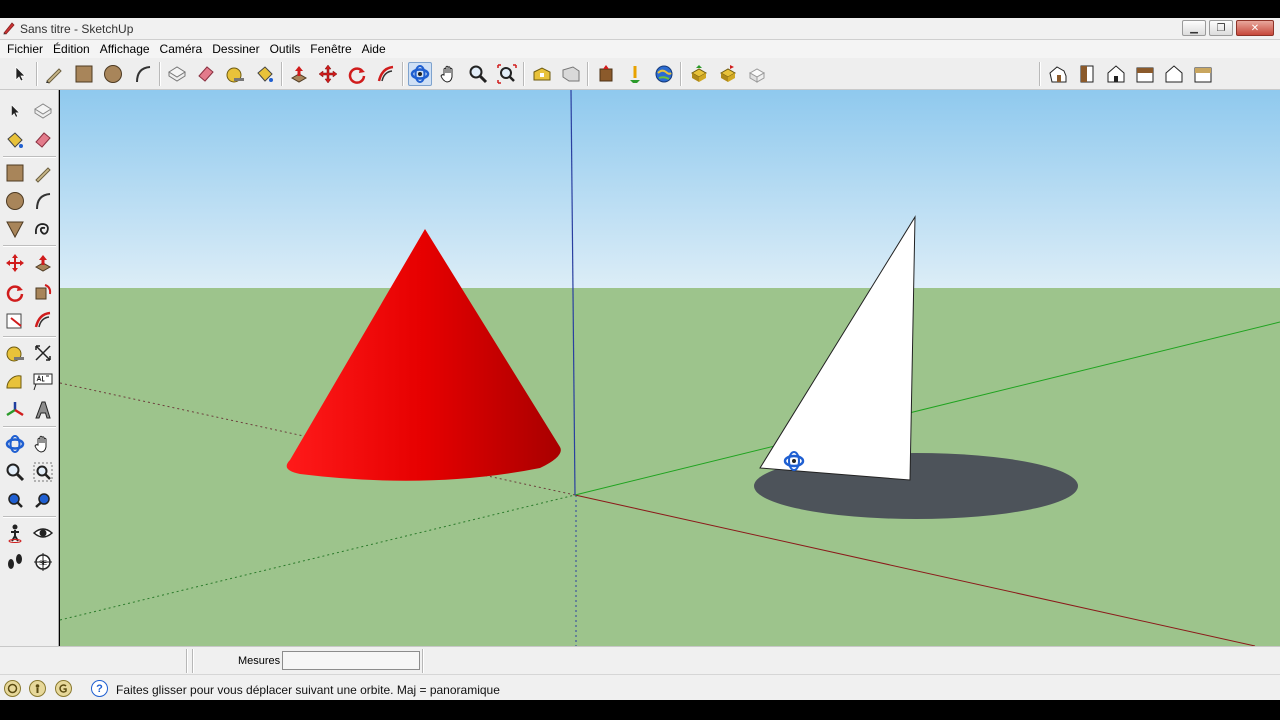  Describe the element at coordinates (15, 533) in the screenshot. I see `left-position-camera-button` at that location.